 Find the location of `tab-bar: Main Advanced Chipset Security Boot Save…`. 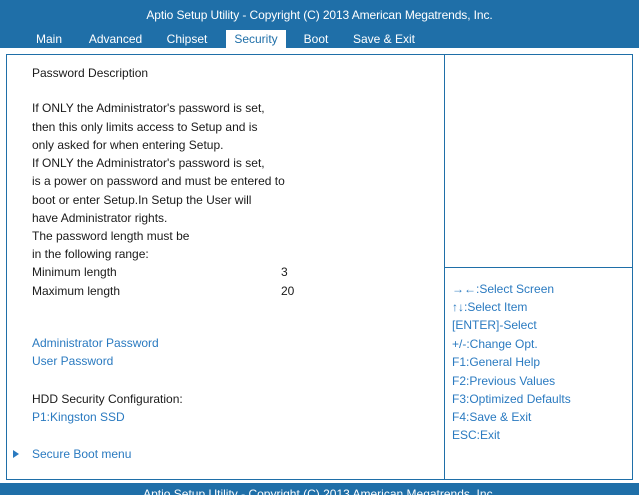

tab-bar: Main Advanced Chipset Security Boot Save… is located at coordinates (319, 39).